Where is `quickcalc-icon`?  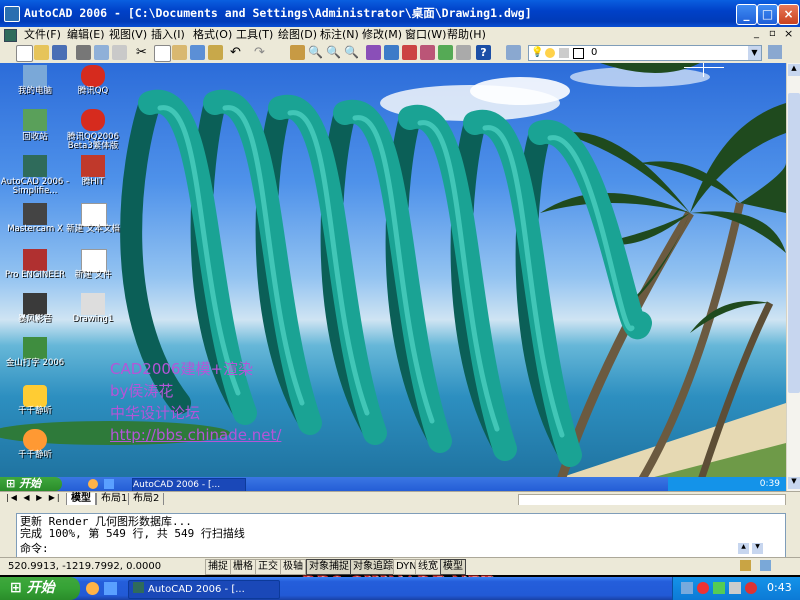
quickcalc-icon is located at coordinates (463, 52).